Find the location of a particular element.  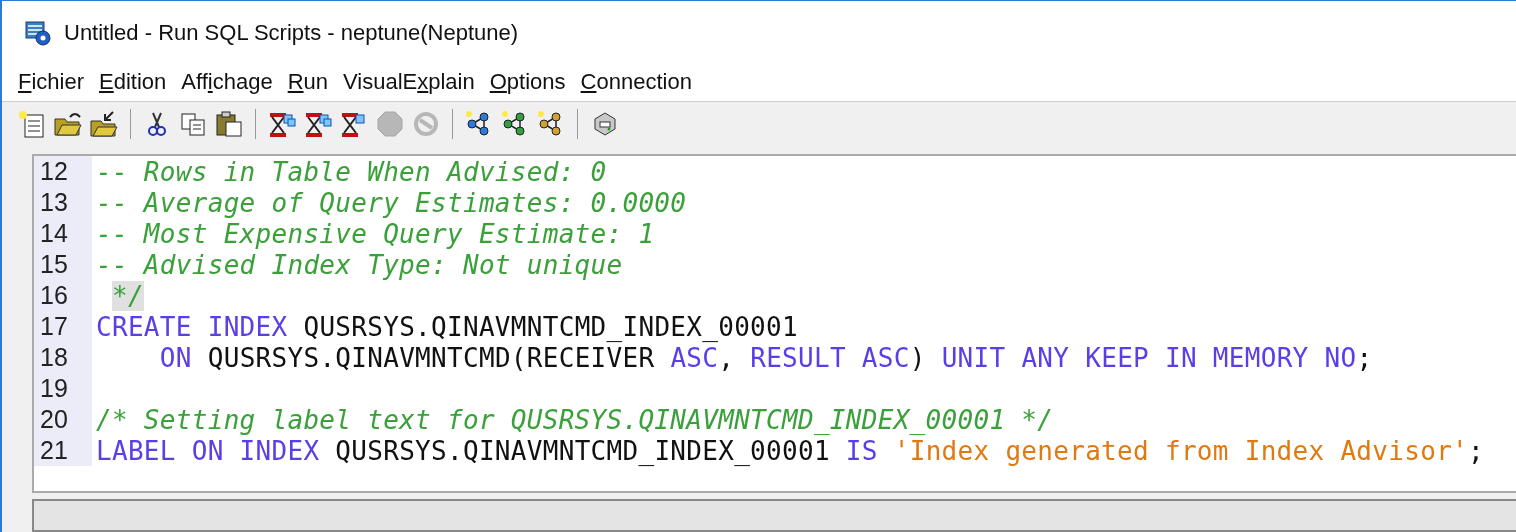

line-number: 13 is located at coordinates (63, 202).